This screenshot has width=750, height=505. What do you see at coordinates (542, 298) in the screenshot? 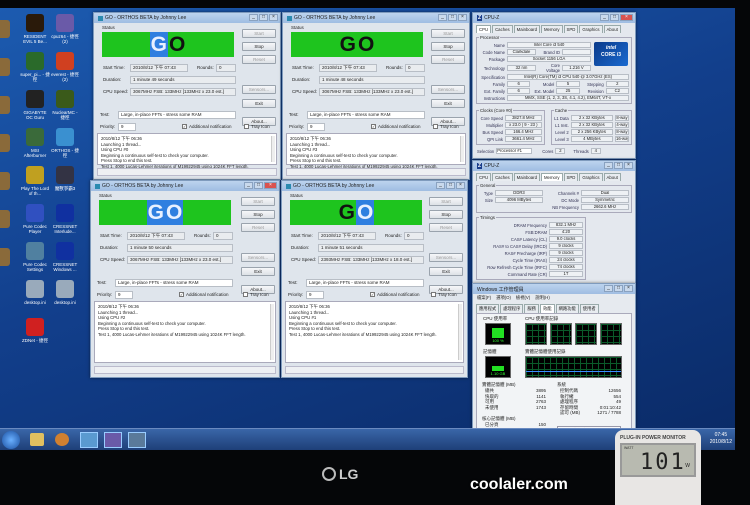
I see `menu-item: 說明(H)` at bounding box center [542, 298].